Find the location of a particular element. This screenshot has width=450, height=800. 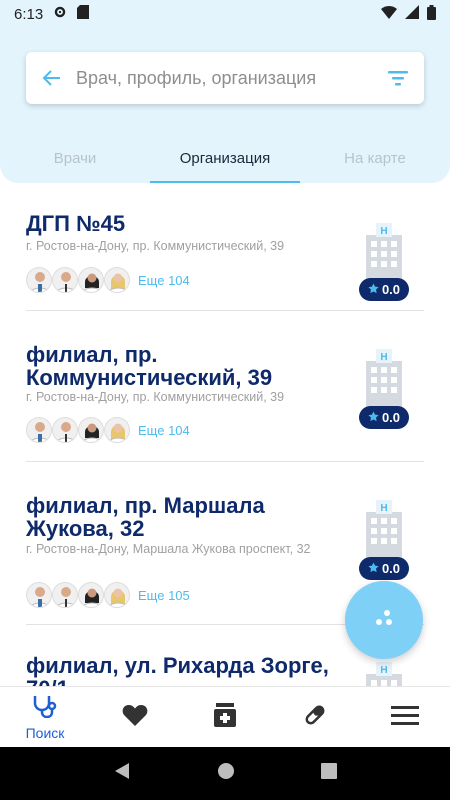

nav-menu is located at coordinates (405, 717).